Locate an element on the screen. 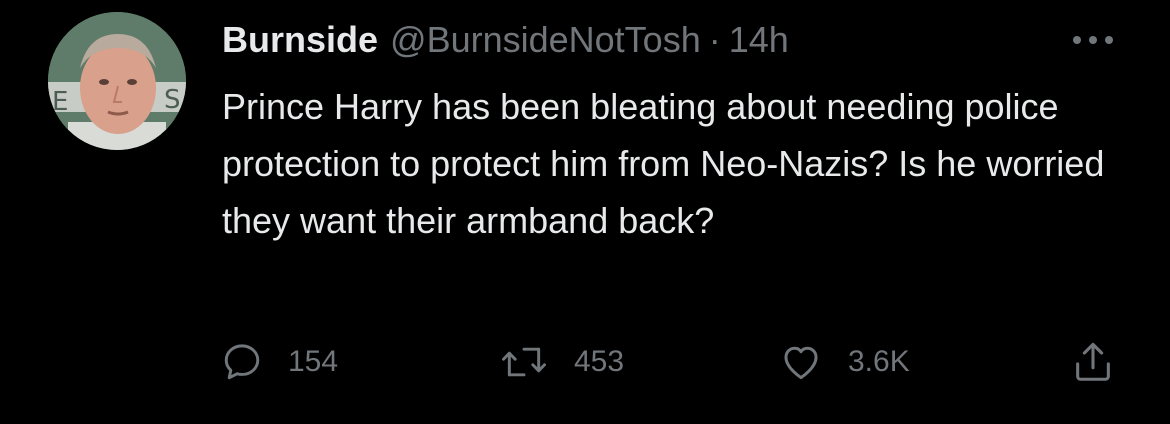  svg-text: S is located at coordinates (172, 100).